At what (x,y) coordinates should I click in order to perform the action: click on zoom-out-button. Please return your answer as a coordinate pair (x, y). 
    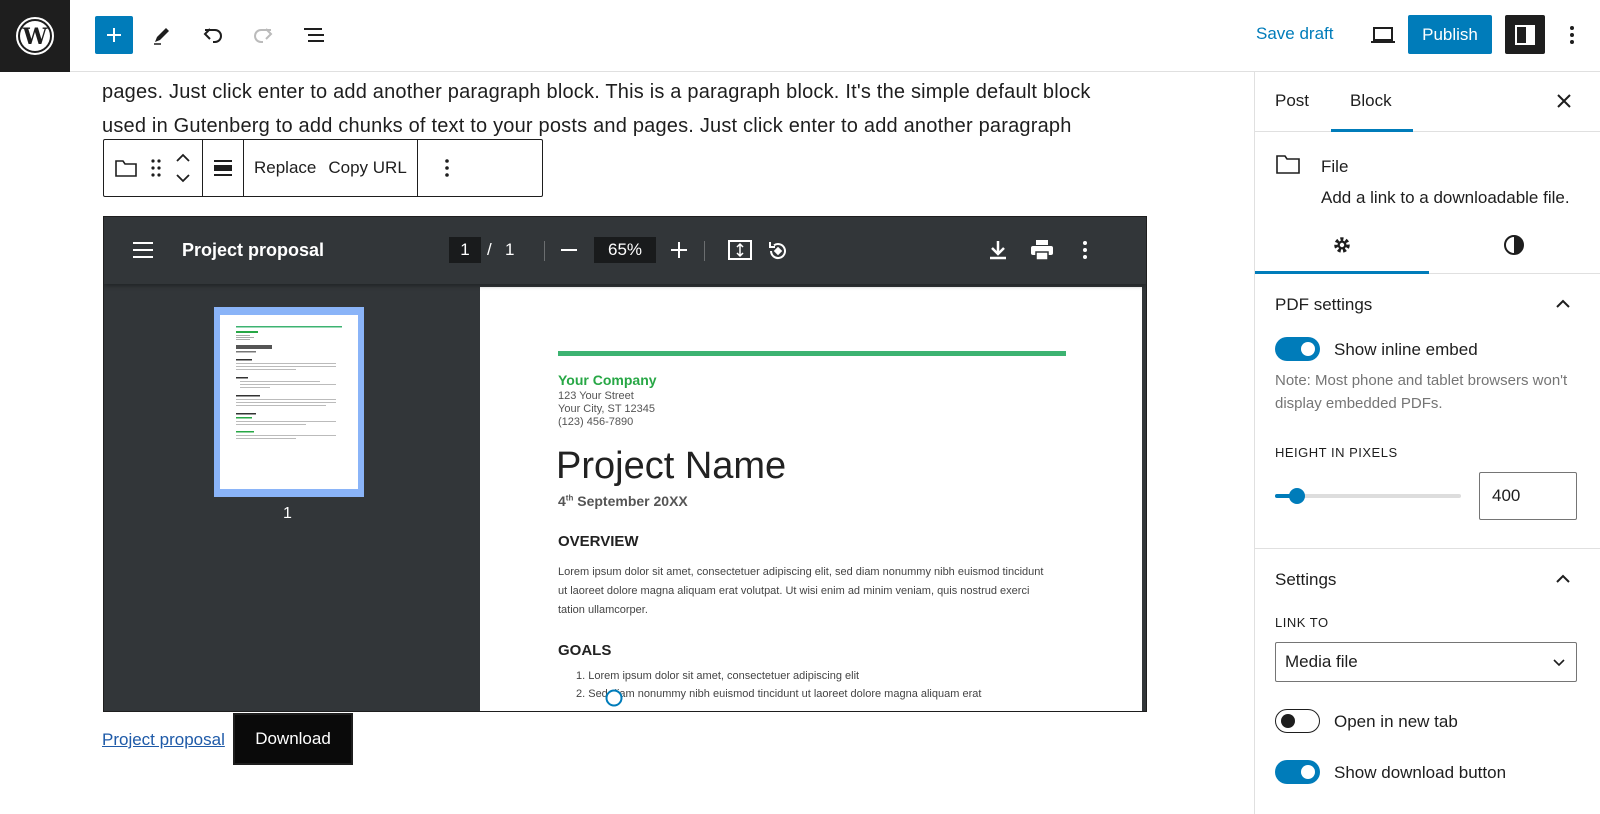
    Looking at the image, I should click on (569, 250).